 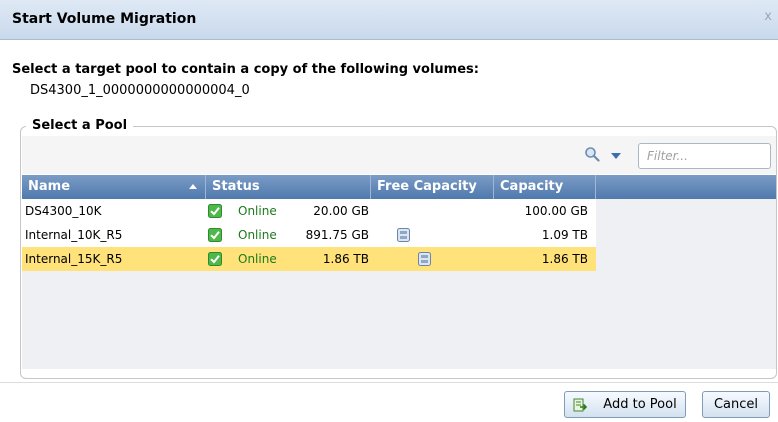 I want to click on column-header-status: Status, so click(x=288, y=187).